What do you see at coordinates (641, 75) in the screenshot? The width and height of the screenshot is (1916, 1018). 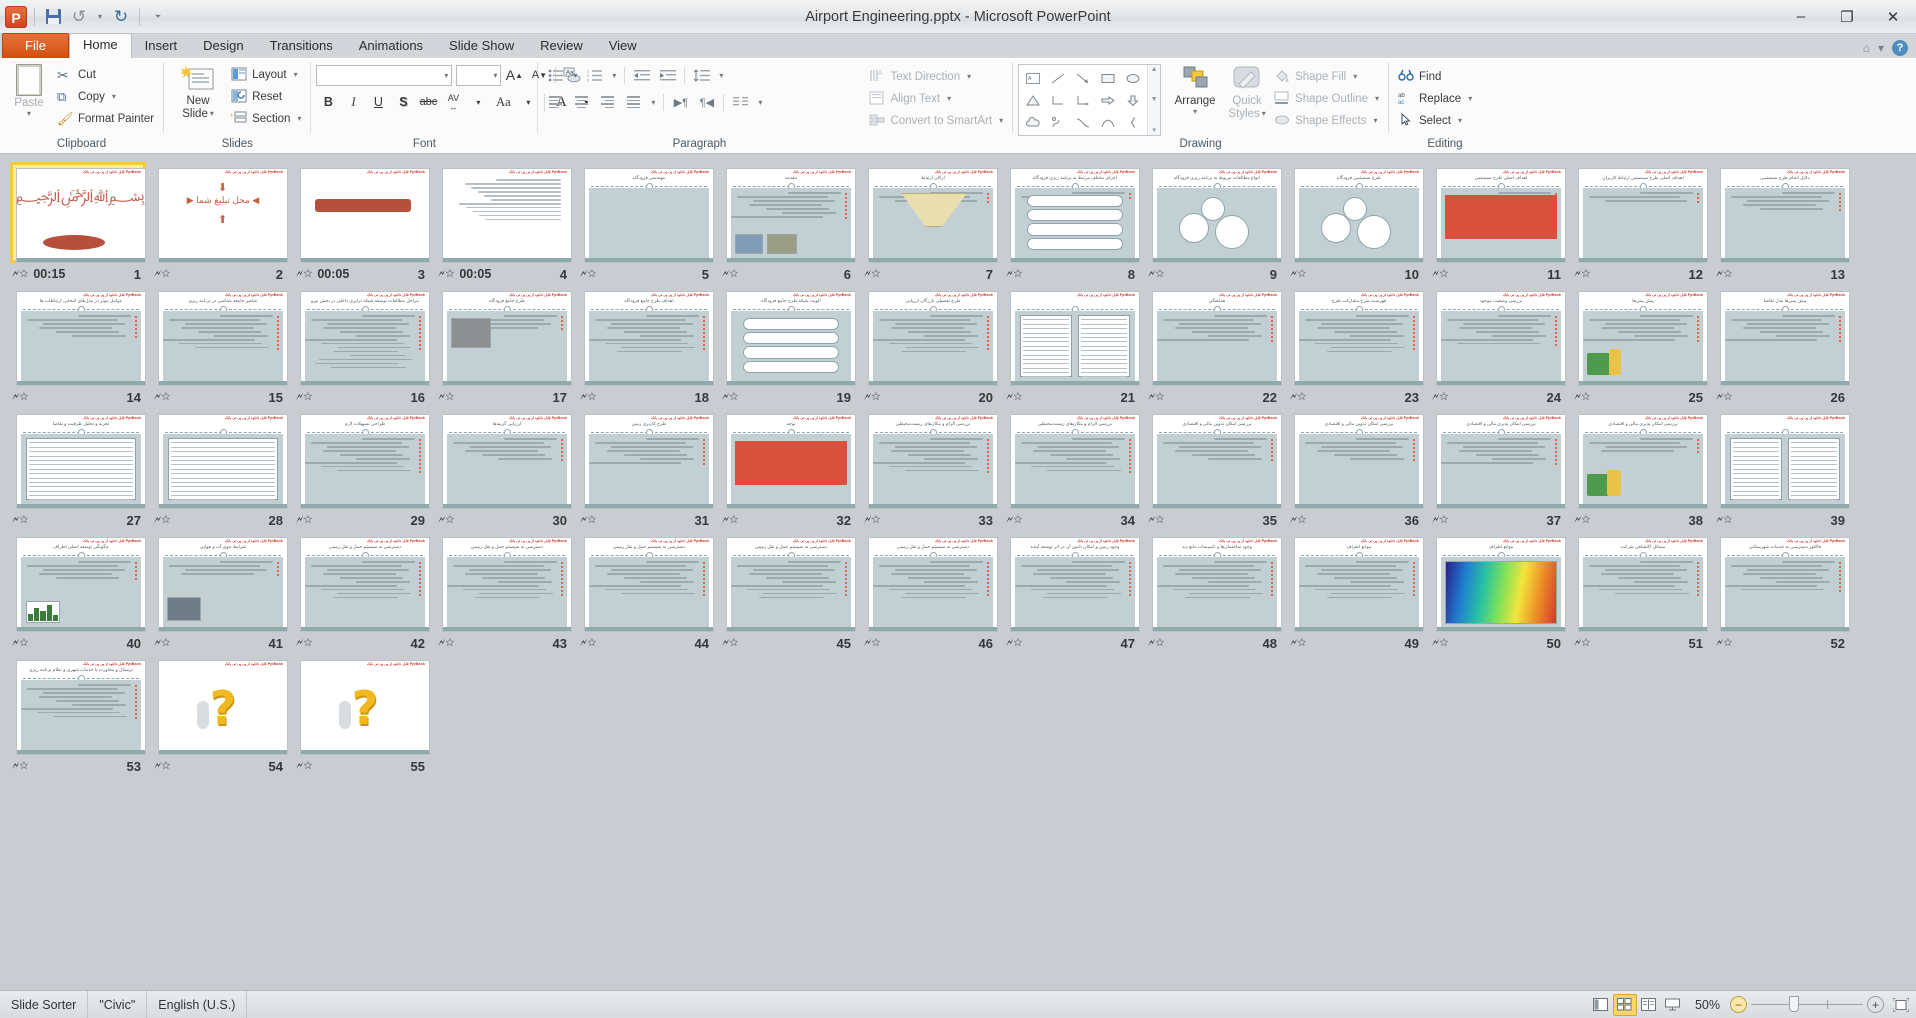 I see `decrease-indent-button` at bounding box center [641, 75].